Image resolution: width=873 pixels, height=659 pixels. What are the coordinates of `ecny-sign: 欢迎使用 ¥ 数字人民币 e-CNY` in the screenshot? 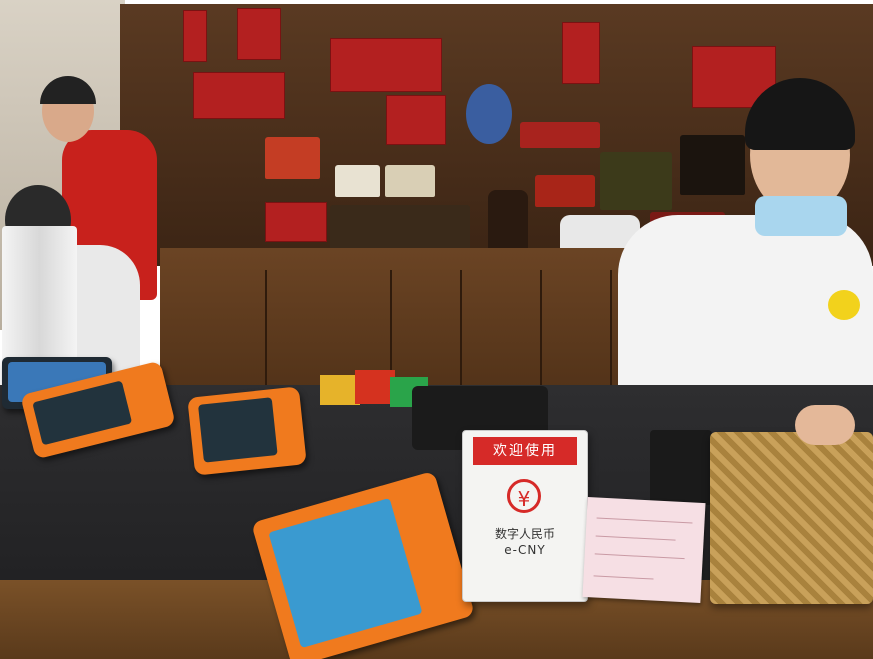 It's located at (525, 516).